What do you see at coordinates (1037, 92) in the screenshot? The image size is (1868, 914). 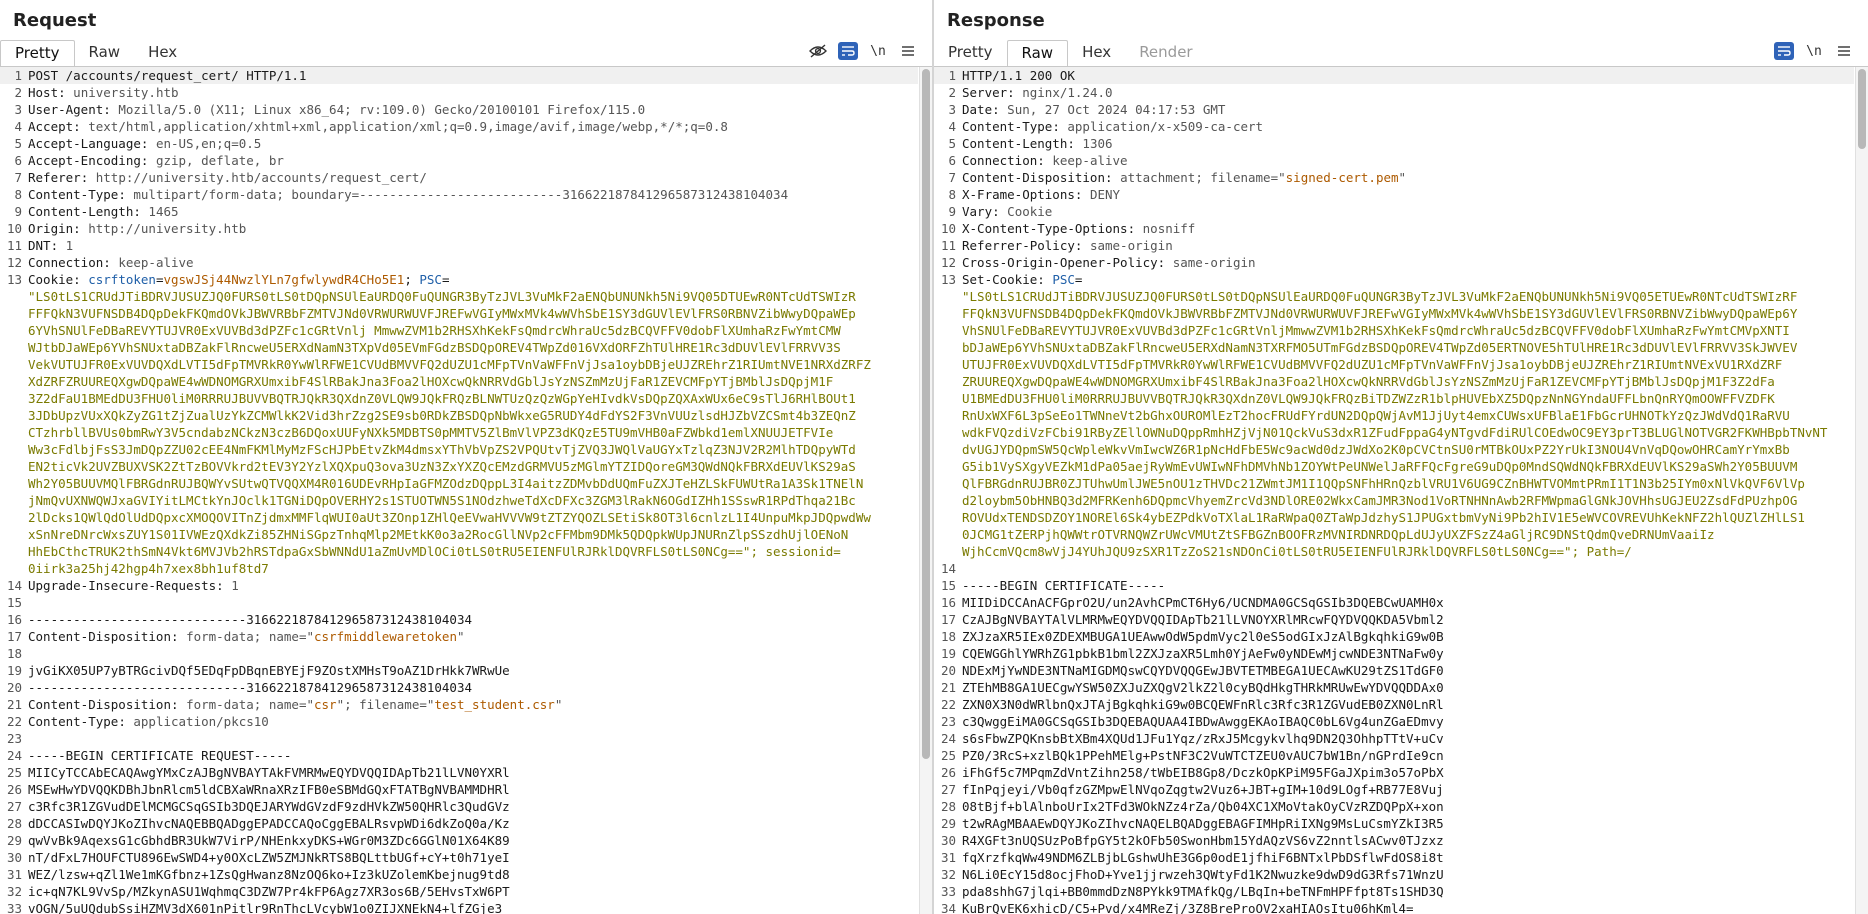 I see `code-text: Server: nginx/1.24.0` at bounding box center [1037, 92].